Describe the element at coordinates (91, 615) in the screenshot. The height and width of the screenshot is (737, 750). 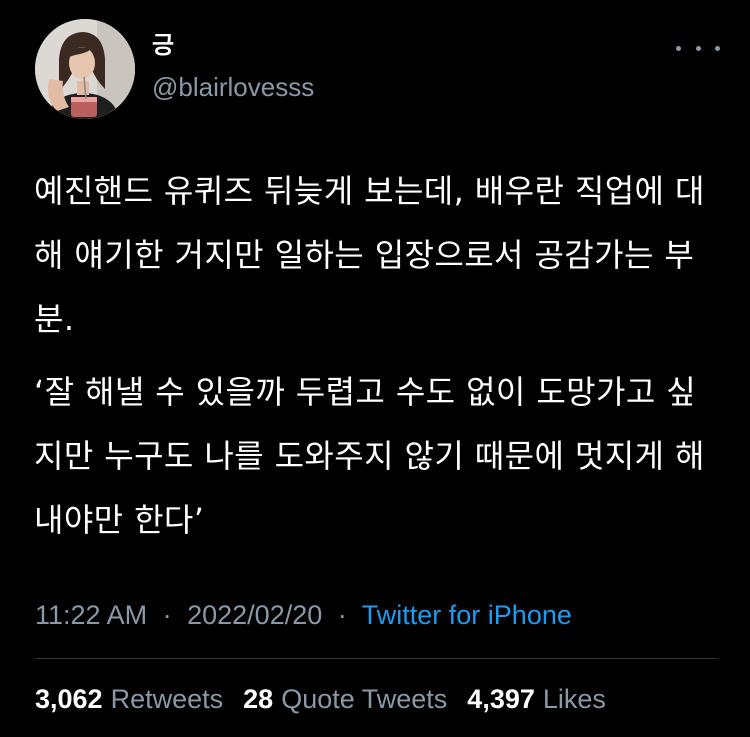
I see `tweet-time: 11:22 AM` at that location.